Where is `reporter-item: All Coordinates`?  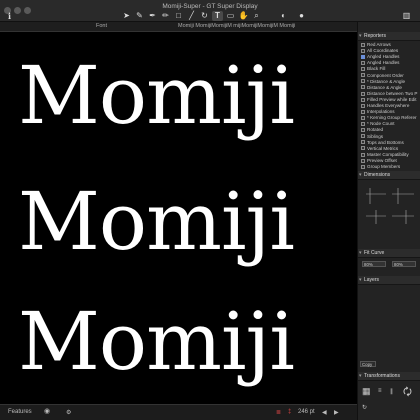
reporter-item: All Coordinates is located at coordinates (390, 51).